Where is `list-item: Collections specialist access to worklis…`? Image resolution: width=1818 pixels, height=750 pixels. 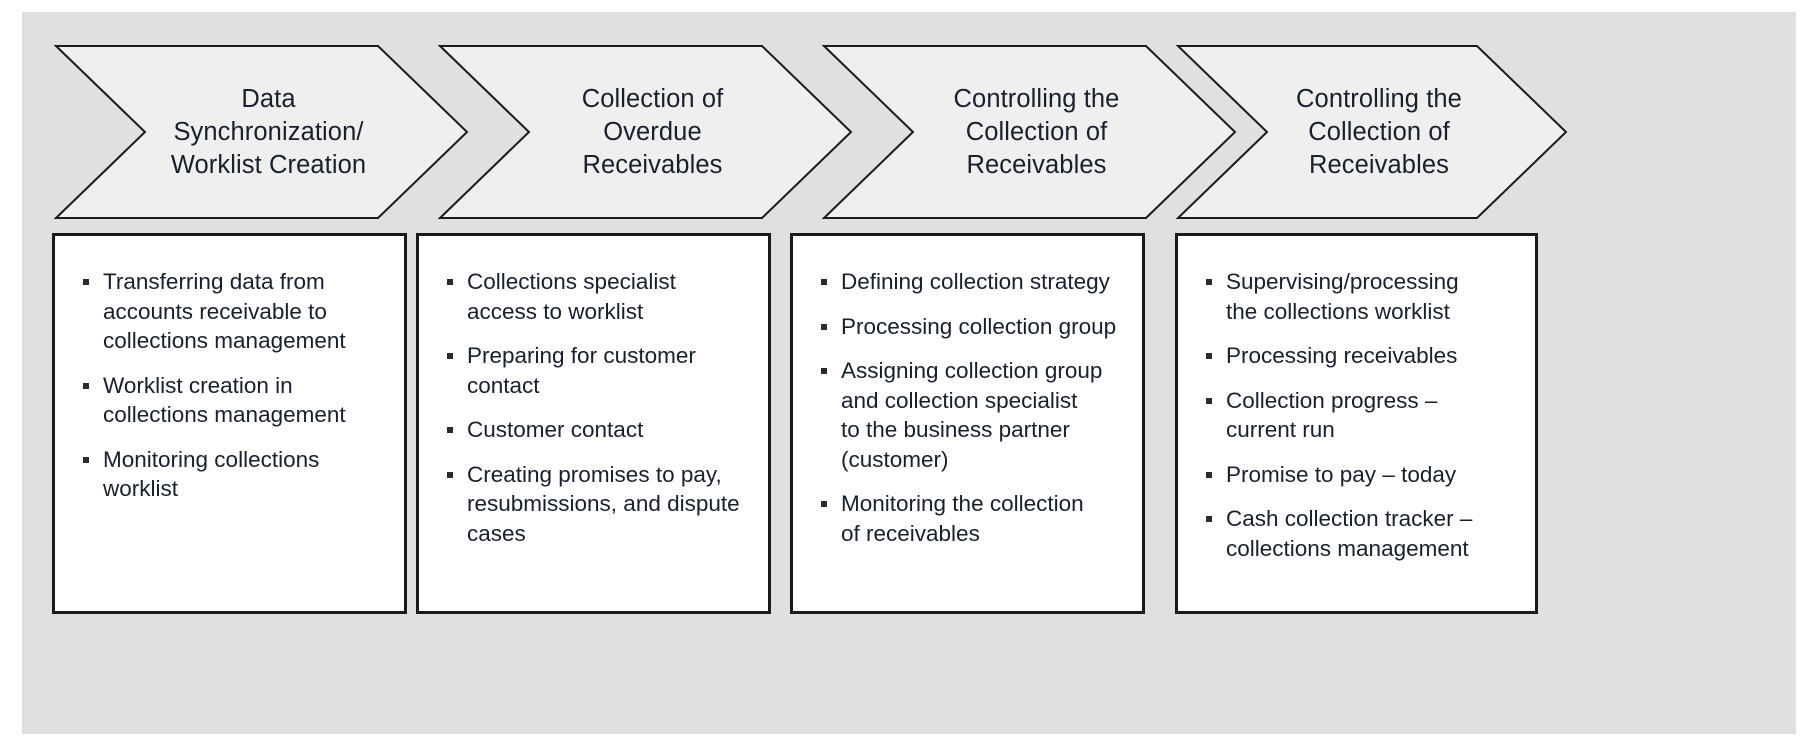 list-item: Collections specialist access to worklis… is located at coordinates (597, 296).